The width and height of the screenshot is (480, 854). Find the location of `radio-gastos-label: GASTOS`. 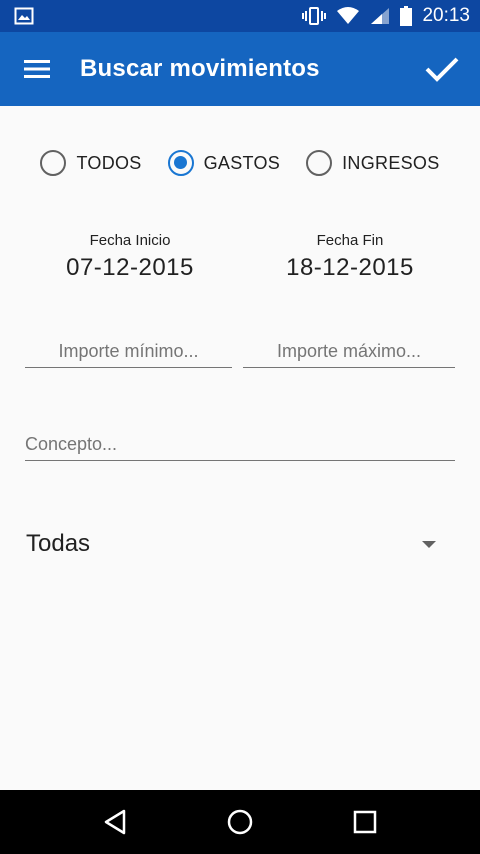

radio-gastos-label: GASTOS is located at coordinates (242, 162).